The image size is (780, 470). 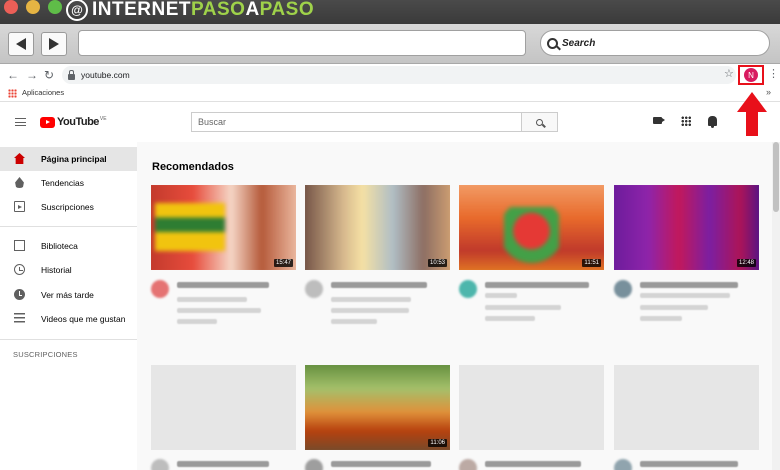 I want to click on apps-grid-icon, so click(x=12, y=93).